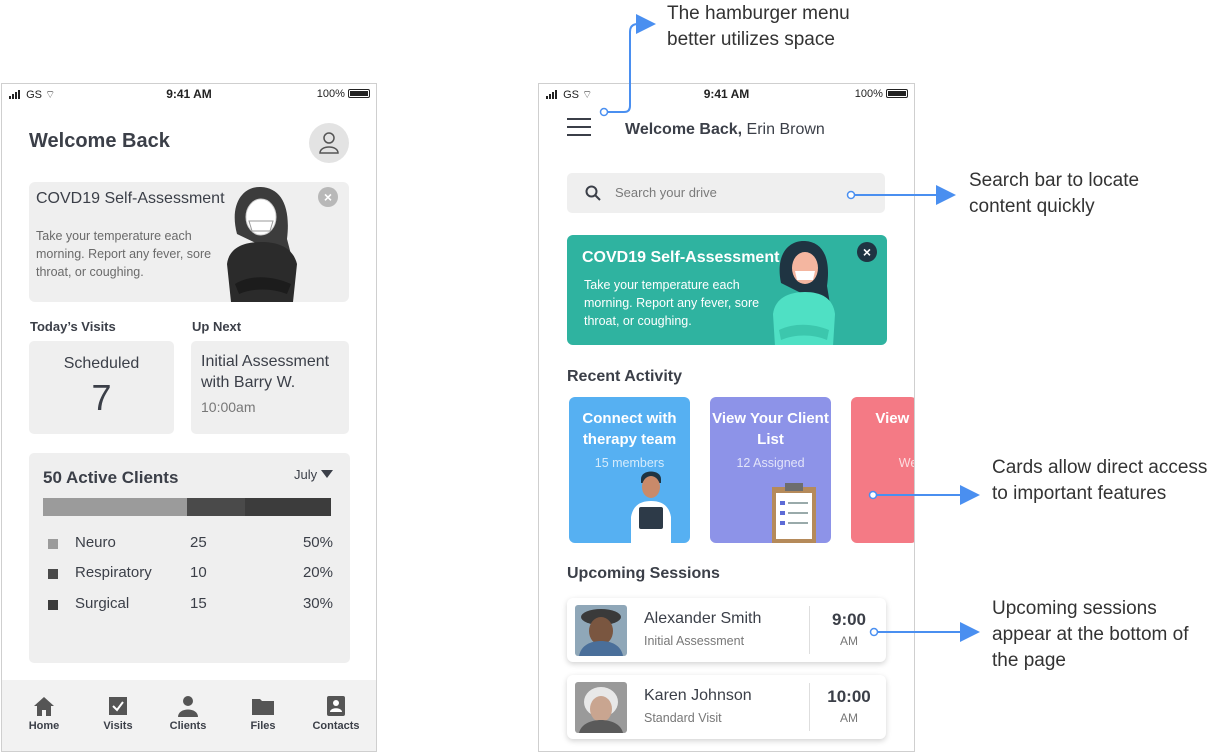  Describe the element at coordinates (804, 292) in the screenshot. I see `nurse-illustration` at that location.